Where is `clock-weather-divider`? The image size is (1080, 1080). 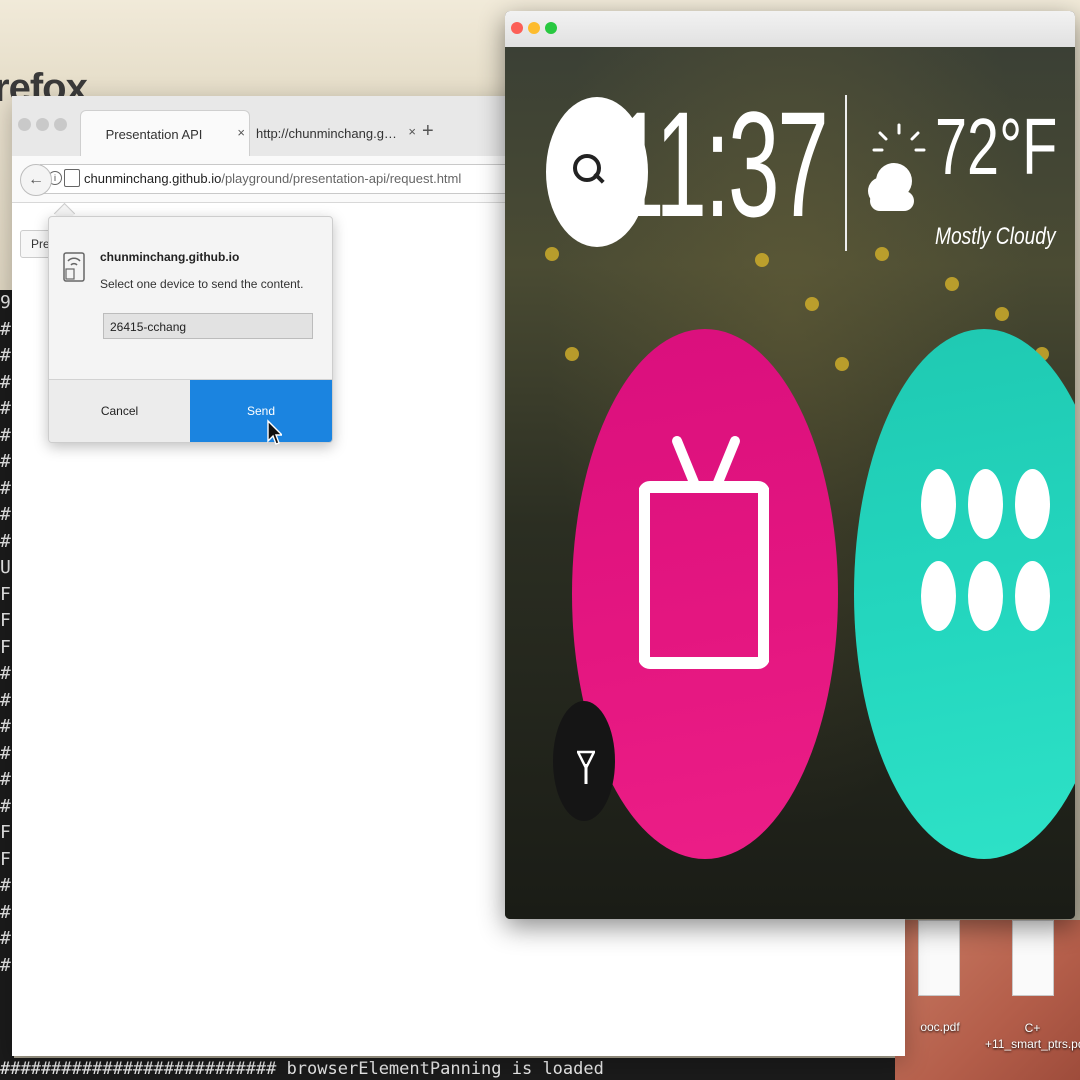 clock-weather-divider is located at coordinates (846, 173).